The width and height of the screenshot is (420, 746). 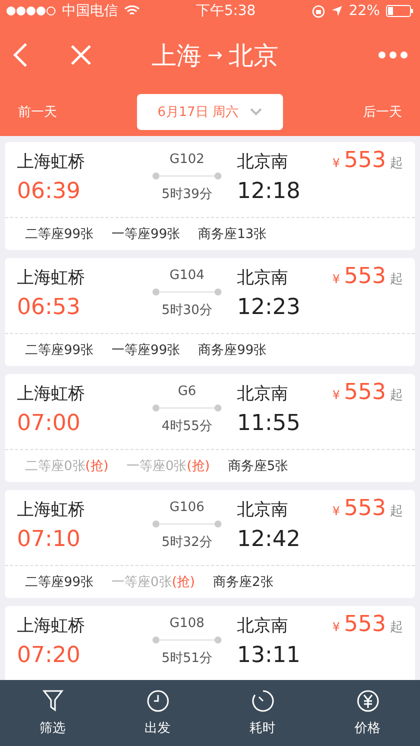 I want to click on sort-tab: 出发, so click(x=157, y=713).